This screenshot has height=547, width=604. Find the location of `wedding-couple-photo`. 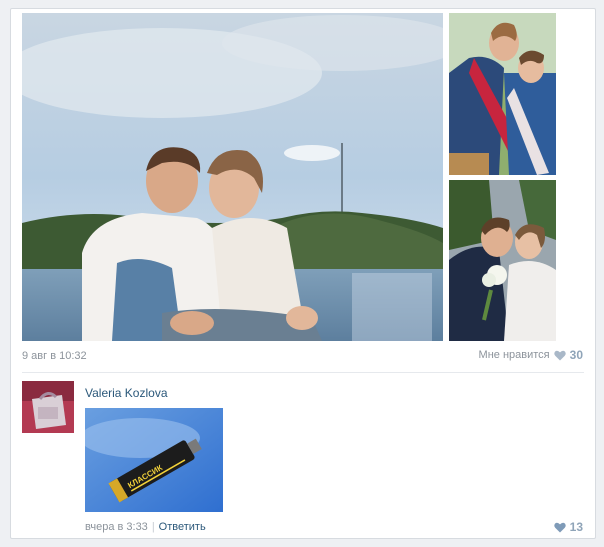

wedding-couple-photo is located at coordinates (502, 260).